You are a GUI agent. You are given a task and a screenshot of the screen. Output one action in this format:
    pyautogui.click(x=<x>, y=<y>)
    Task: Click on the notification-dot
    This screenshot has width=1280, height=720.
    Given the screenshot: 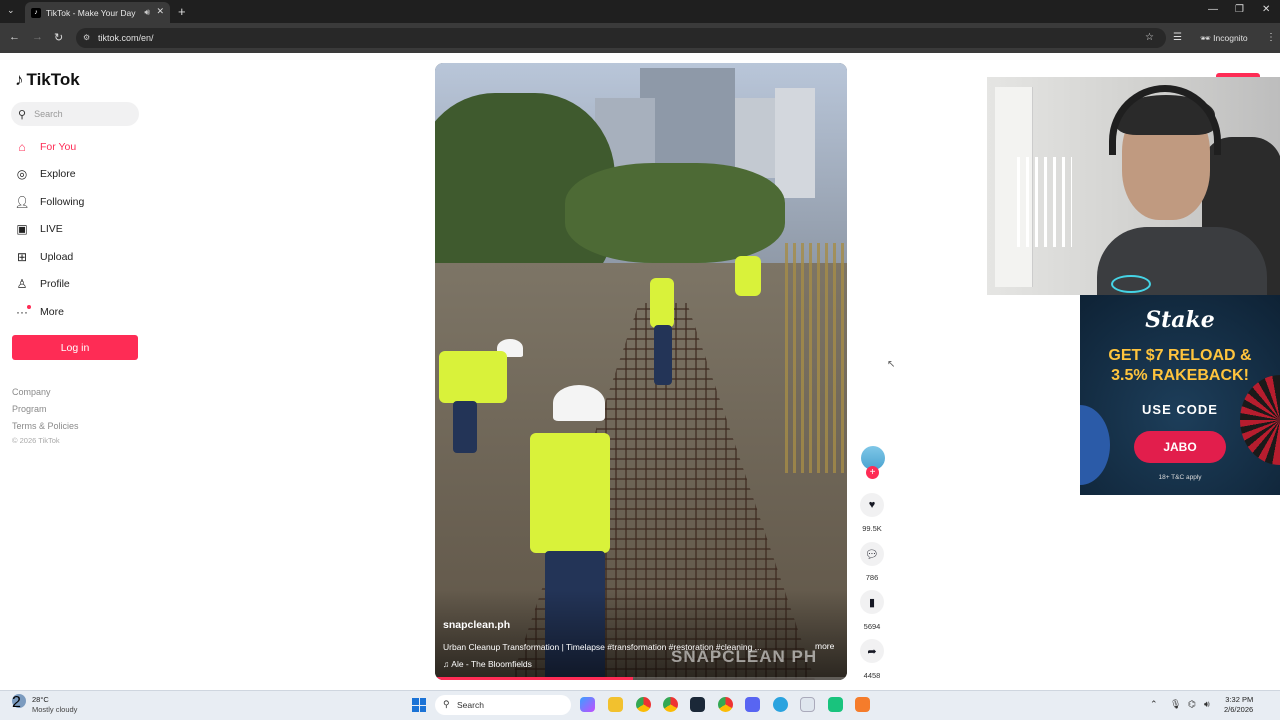 What is the action you would take?
    pyautogui.click(x=29, y=307)
    